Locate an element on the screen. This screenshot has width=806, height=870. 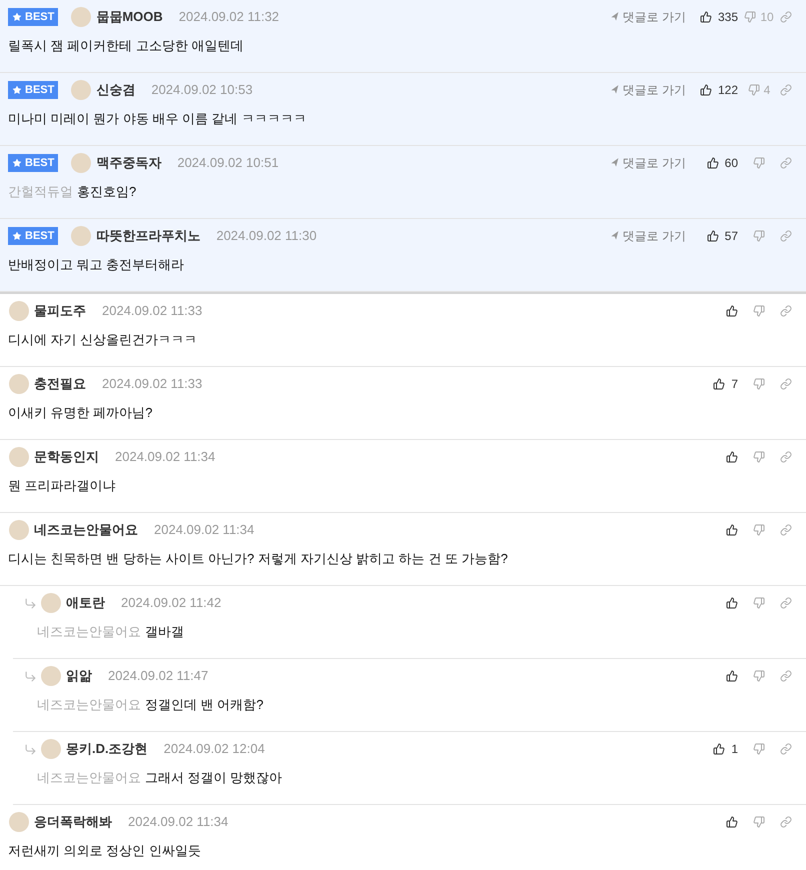
like-button: 1 is located at coordinates (719, 749).